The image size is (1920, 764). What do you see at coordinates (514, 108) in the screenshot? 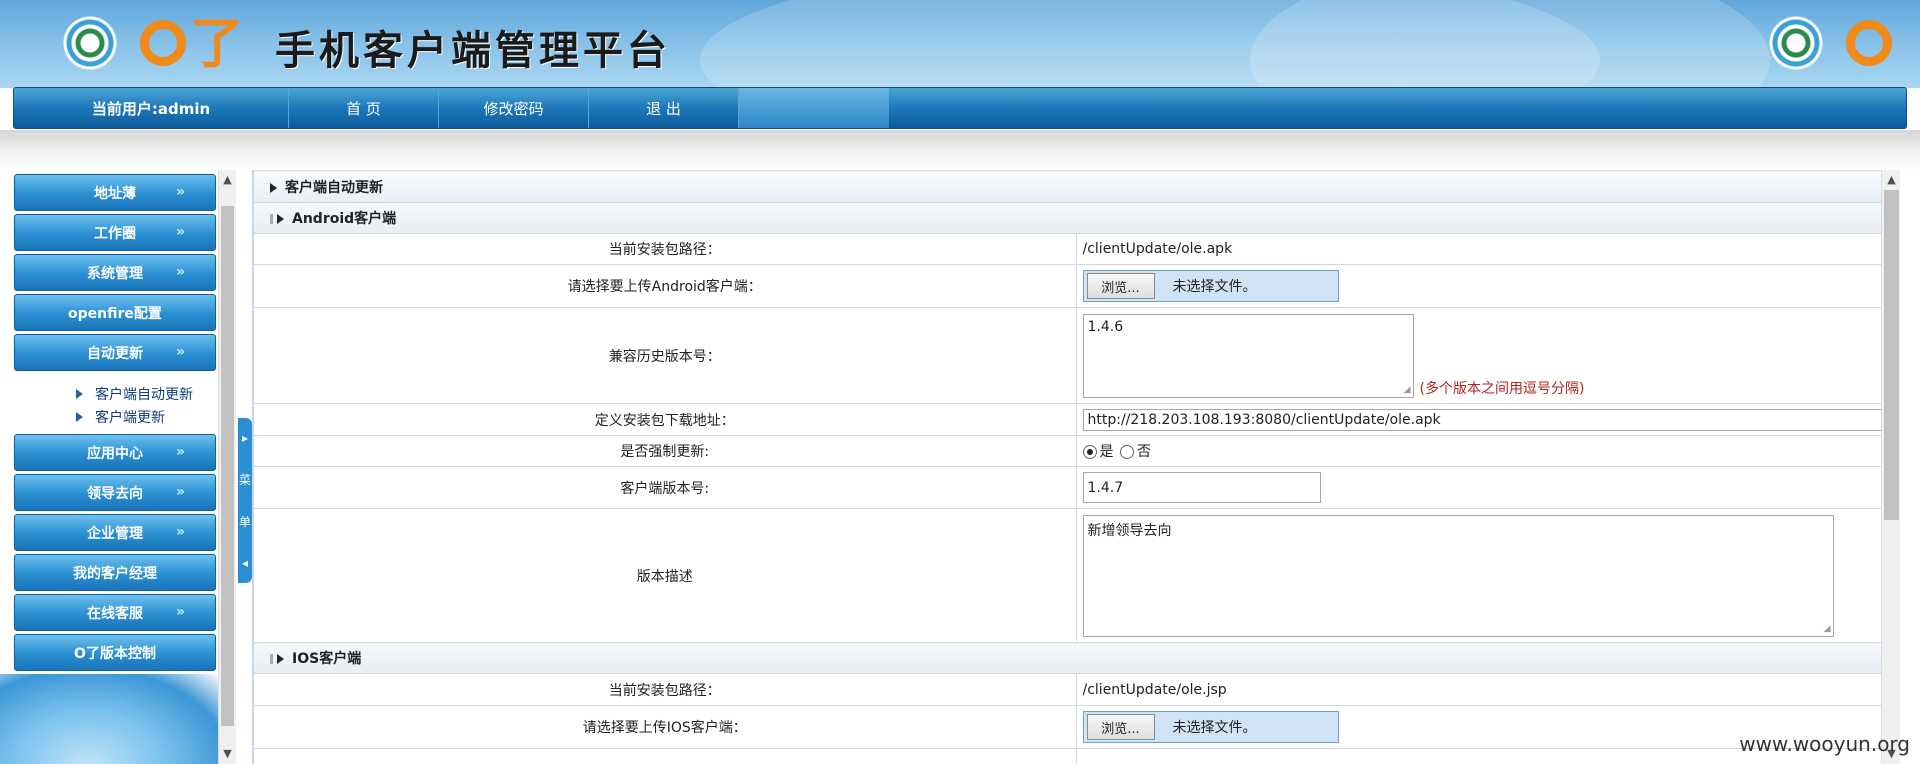
I see `nav-change-password: 修改密码` at bounding box center [514, 108].